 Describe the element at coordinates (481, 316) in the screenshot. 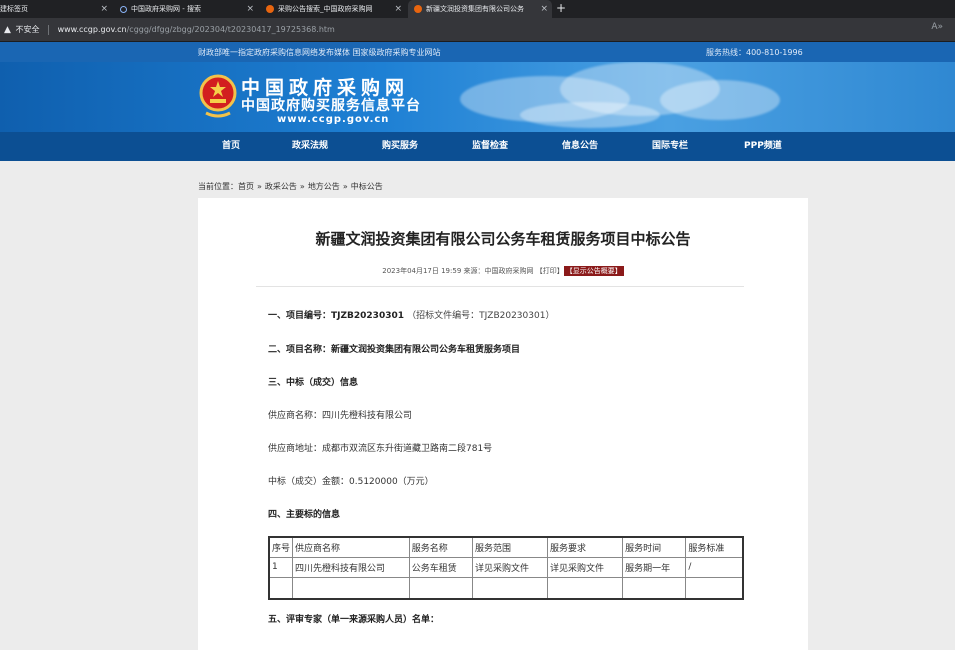

I see `project-number-note: （招标文件编号：TJZB20230301）` at that location.